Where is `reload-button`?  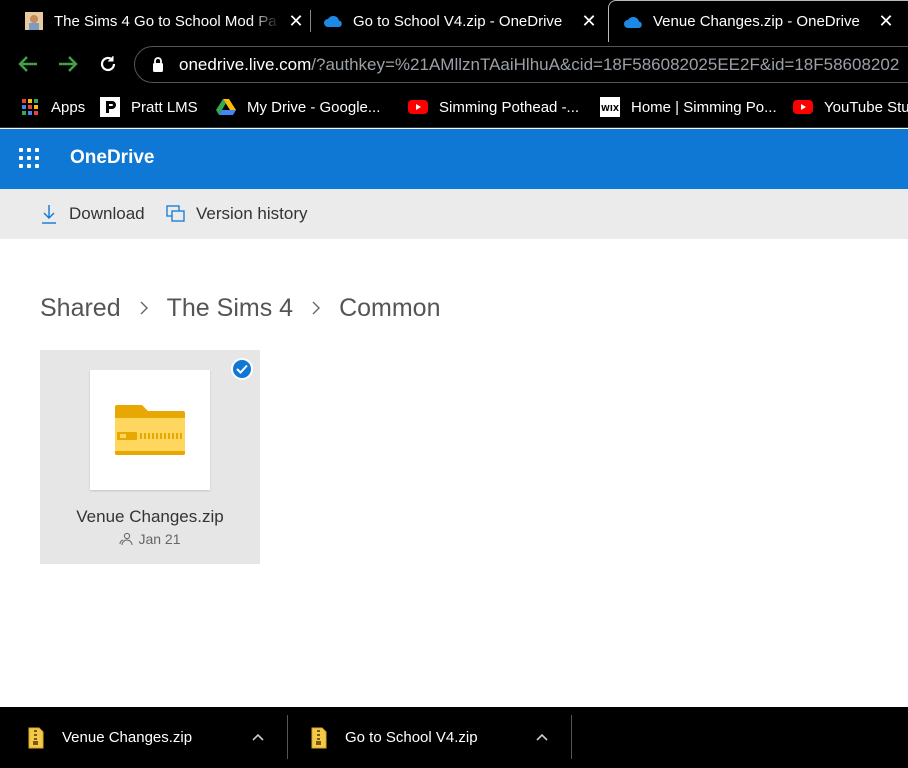
reload-button is located at coordinates (108, 64).